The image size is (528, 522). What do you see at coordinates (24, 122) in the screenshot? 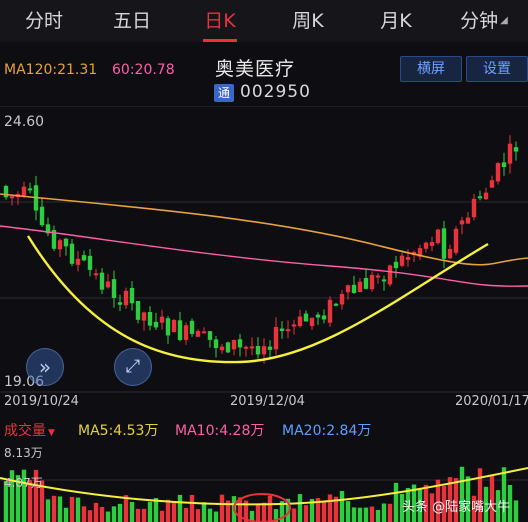
I see `price-axis-high: 24.60` at bounding box center [24, 122].